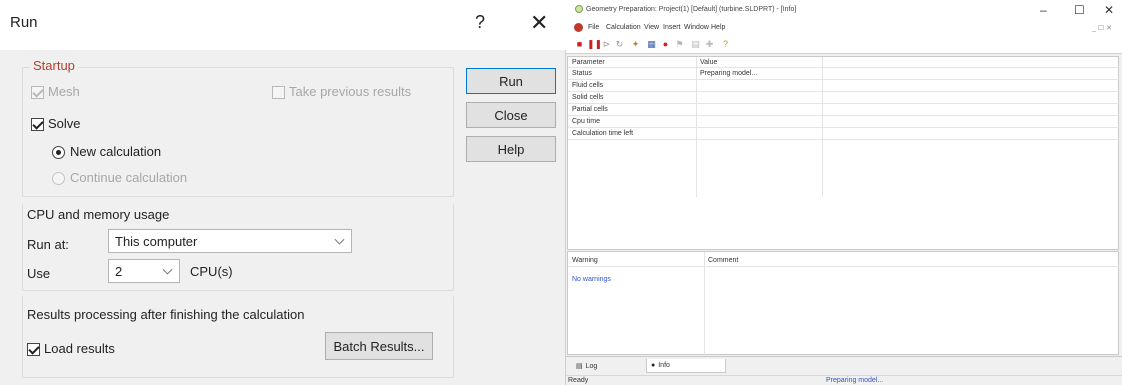 The image size is (1122, 385). I want to click on mdi-controls: _ ☐ ✕, so click(1102, 28).